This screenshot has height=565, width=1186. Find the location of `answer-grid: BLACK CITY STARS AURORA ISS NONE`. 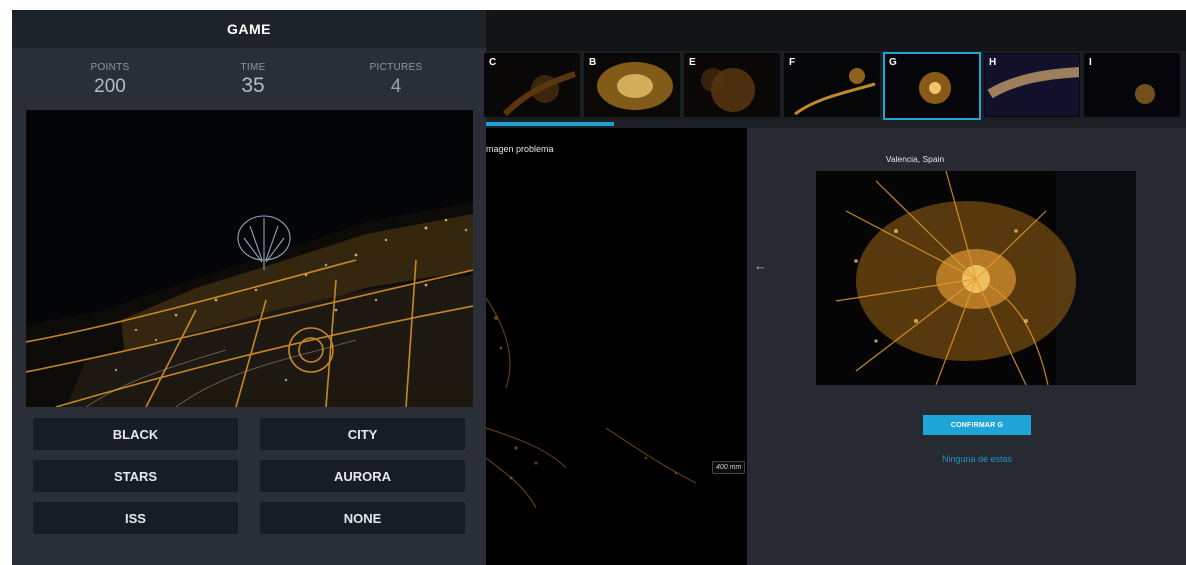

answer-grid: BLACK CITY STARS AURORA ISS NONE is located at coordinates (249, 476).